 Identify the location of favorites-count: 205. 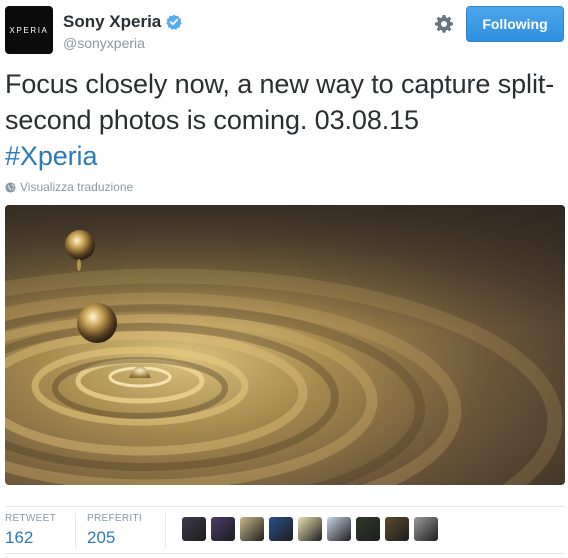
(101, 537).